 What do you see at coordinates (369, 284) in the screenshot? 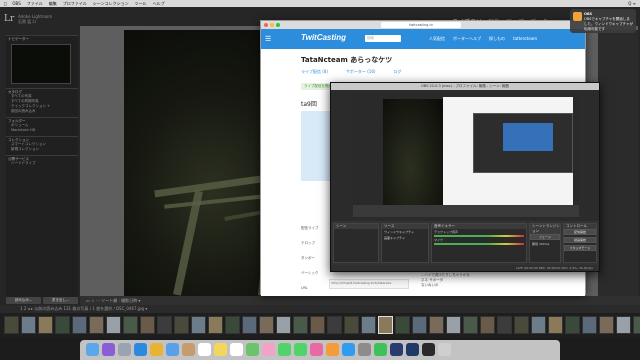
I see `rtmp-url-field: rtmp://rtmp03.twitcasting.tv/tc/tatanote` at bounding box center [369, 284].